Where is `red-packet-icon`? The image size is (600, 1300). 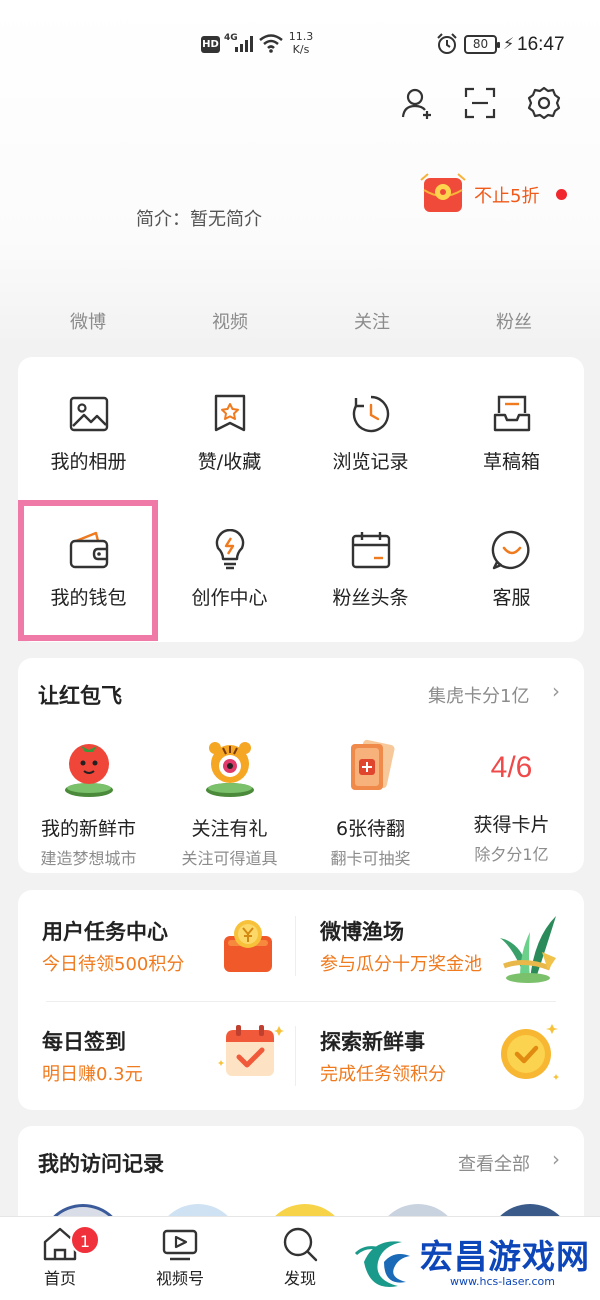
red-packet-icon is located at coordinates (443, 192).